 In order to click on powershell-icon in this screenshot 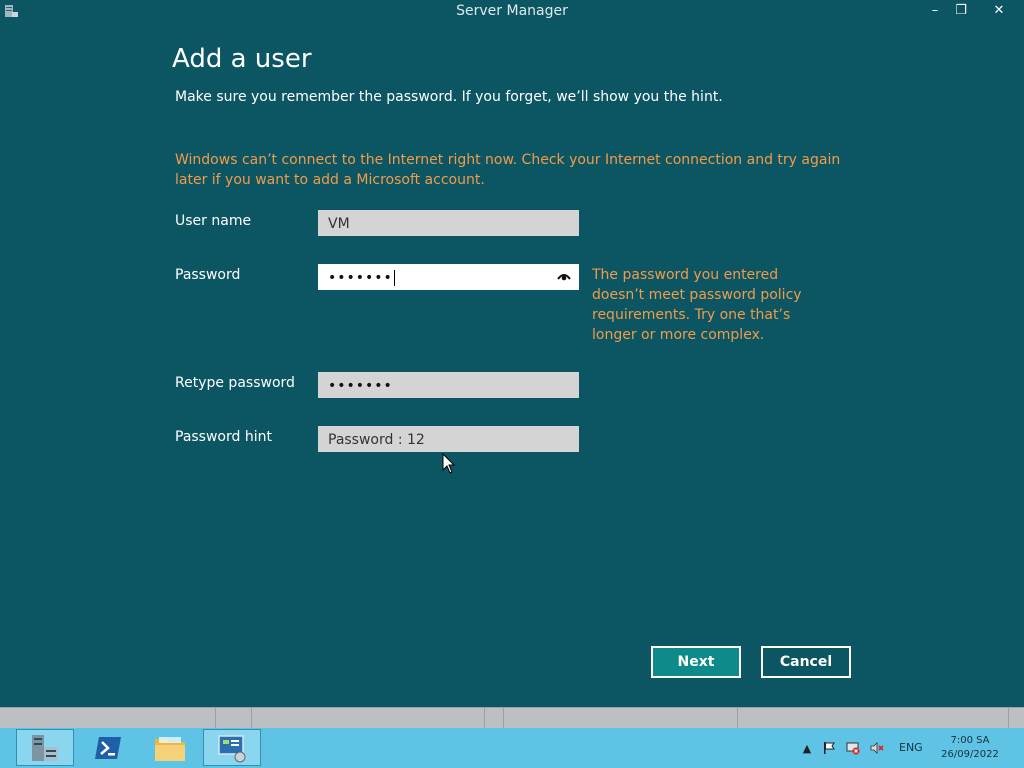, I will do `click(108, 747)`.